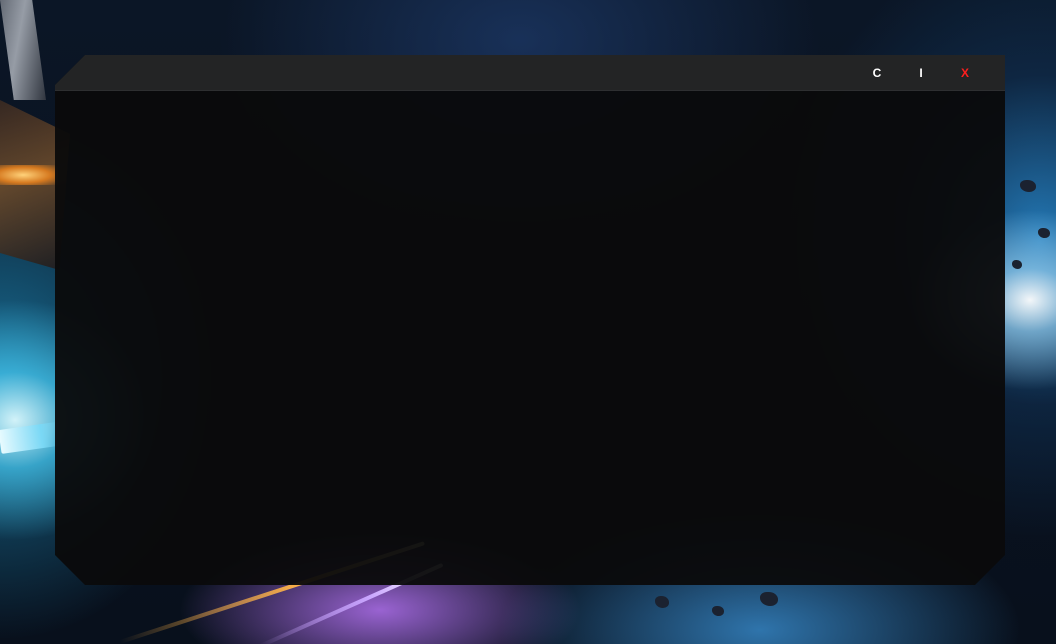  Describe the element at coordinates (23, 50) in the screenshot. I see `wallpaper-ship-strut` at that location.